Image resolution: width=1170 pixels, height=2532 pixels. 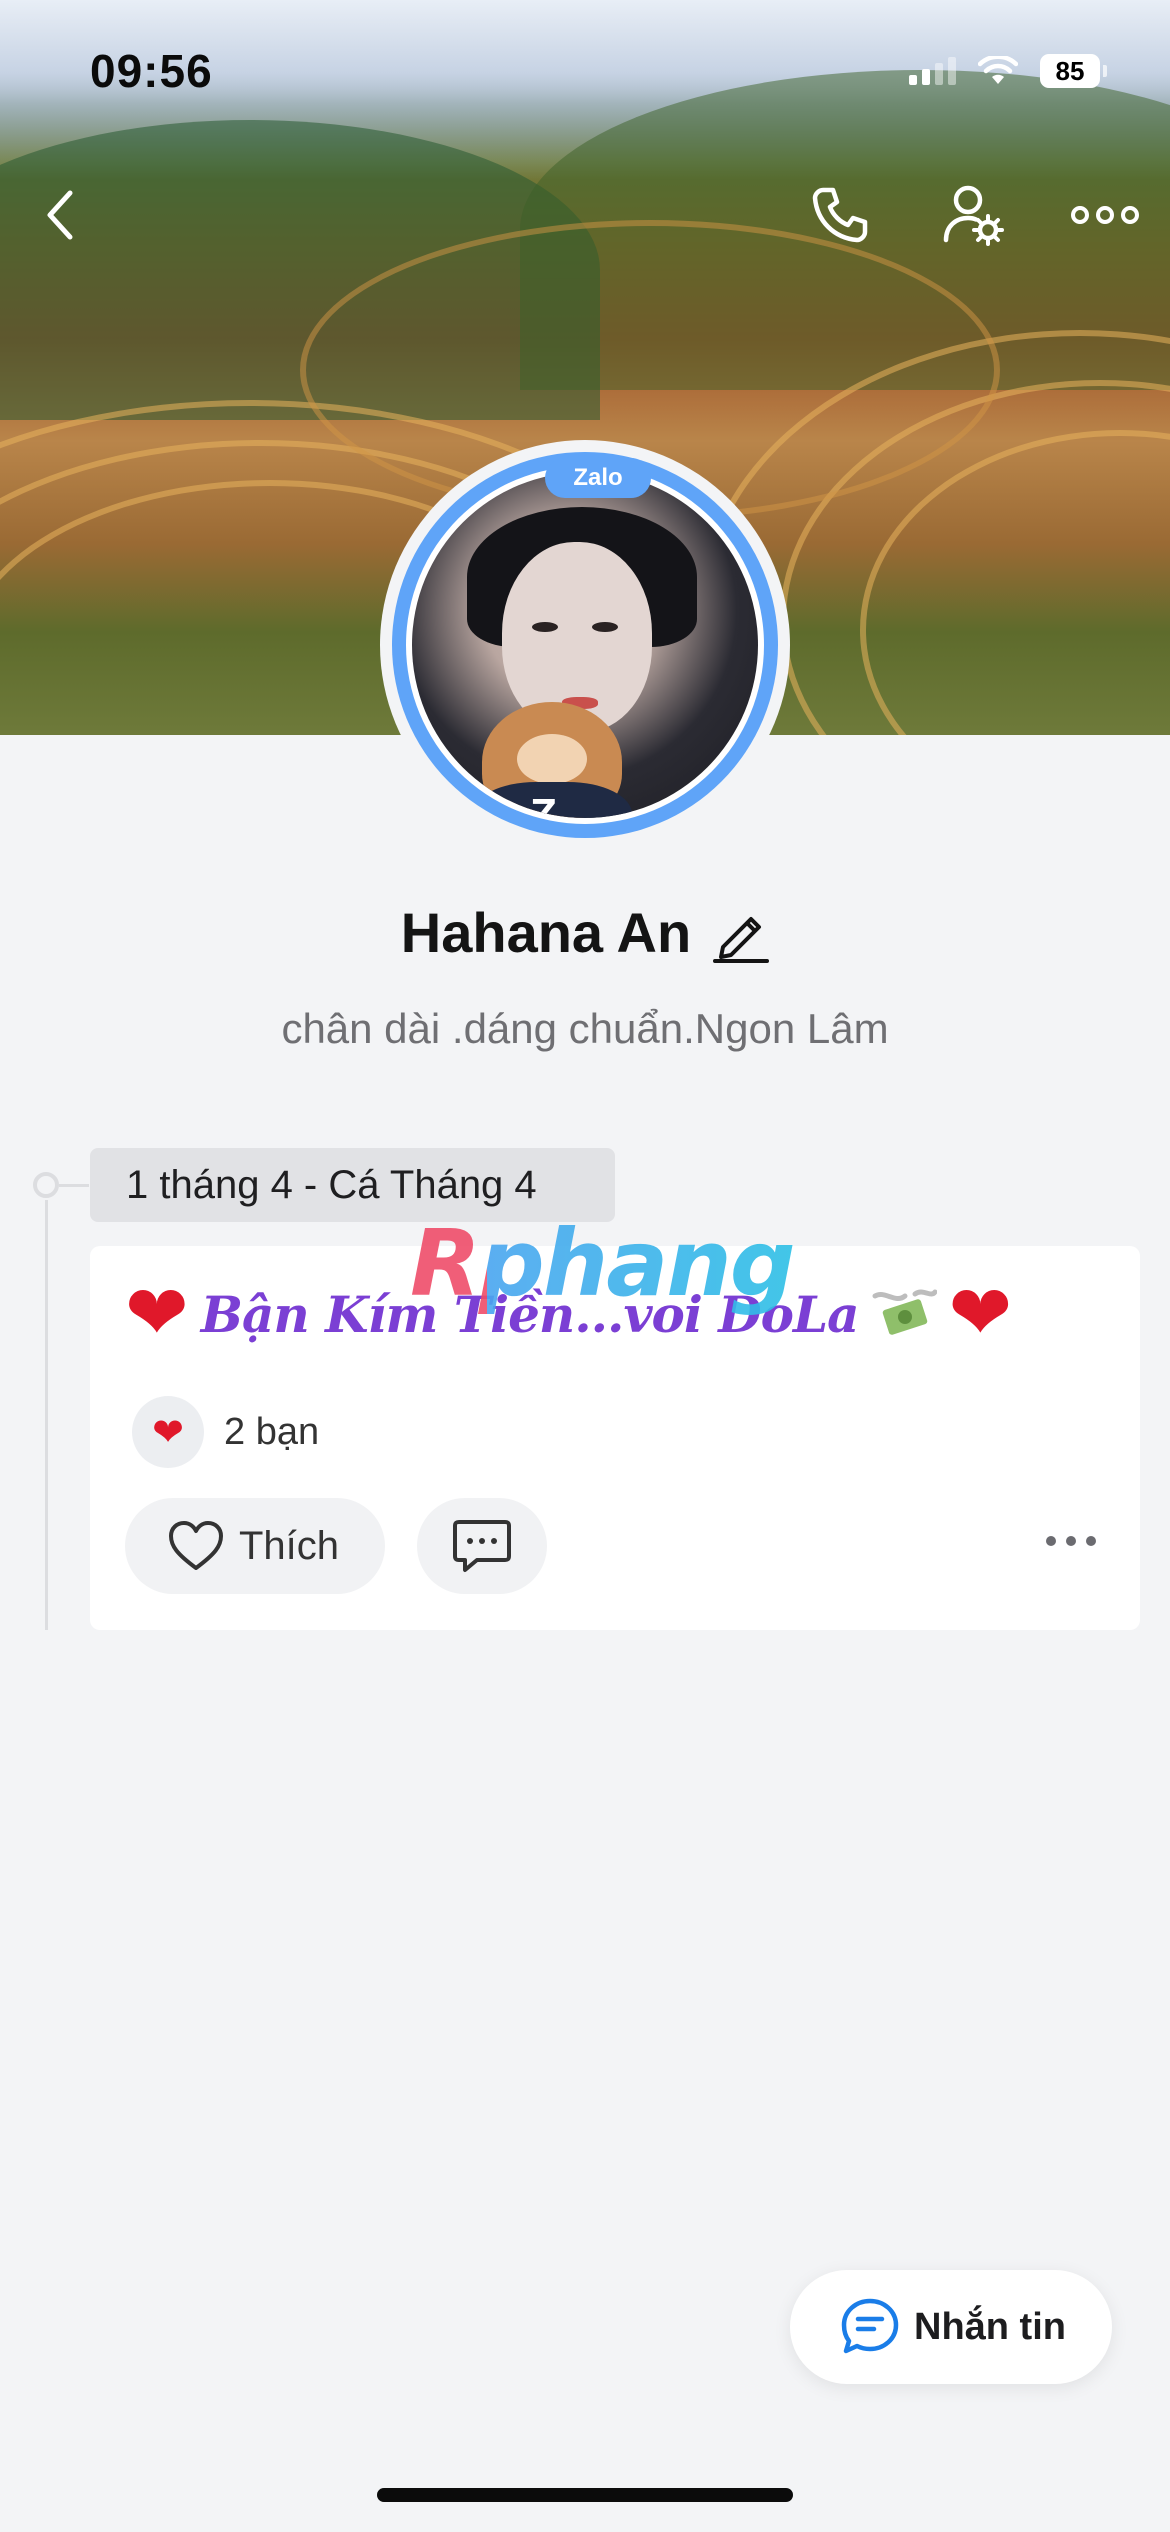 I want to click on send-message-button: Nhắn tin, so click(x=951, y=2327).